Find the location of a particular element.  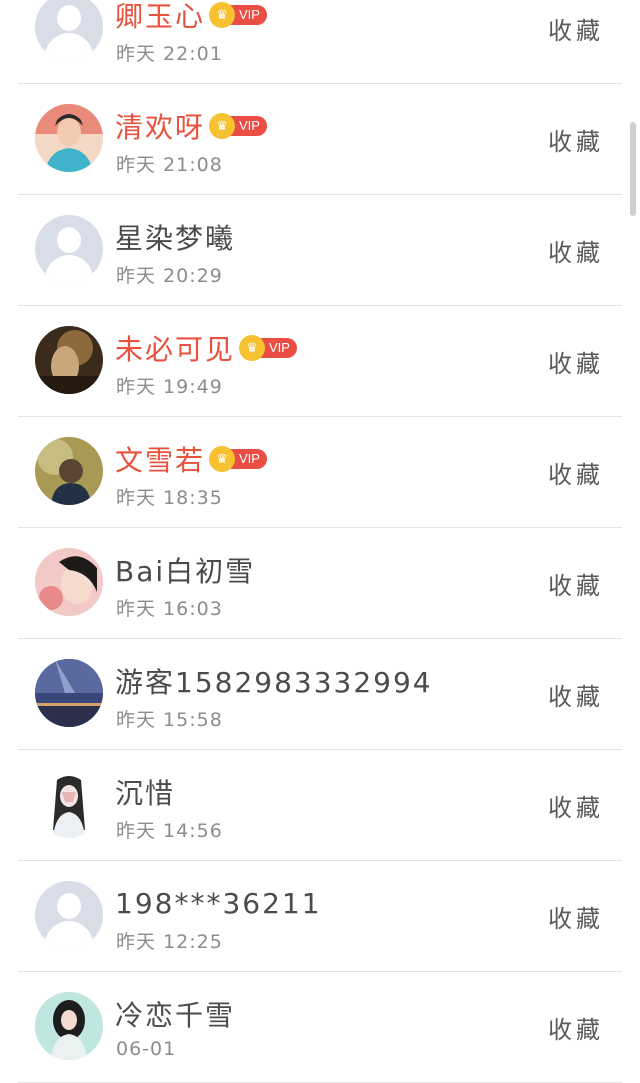

list-item: 游客1582983332994 昨天 15:58 收藏 is located at coordinates (320, 694).